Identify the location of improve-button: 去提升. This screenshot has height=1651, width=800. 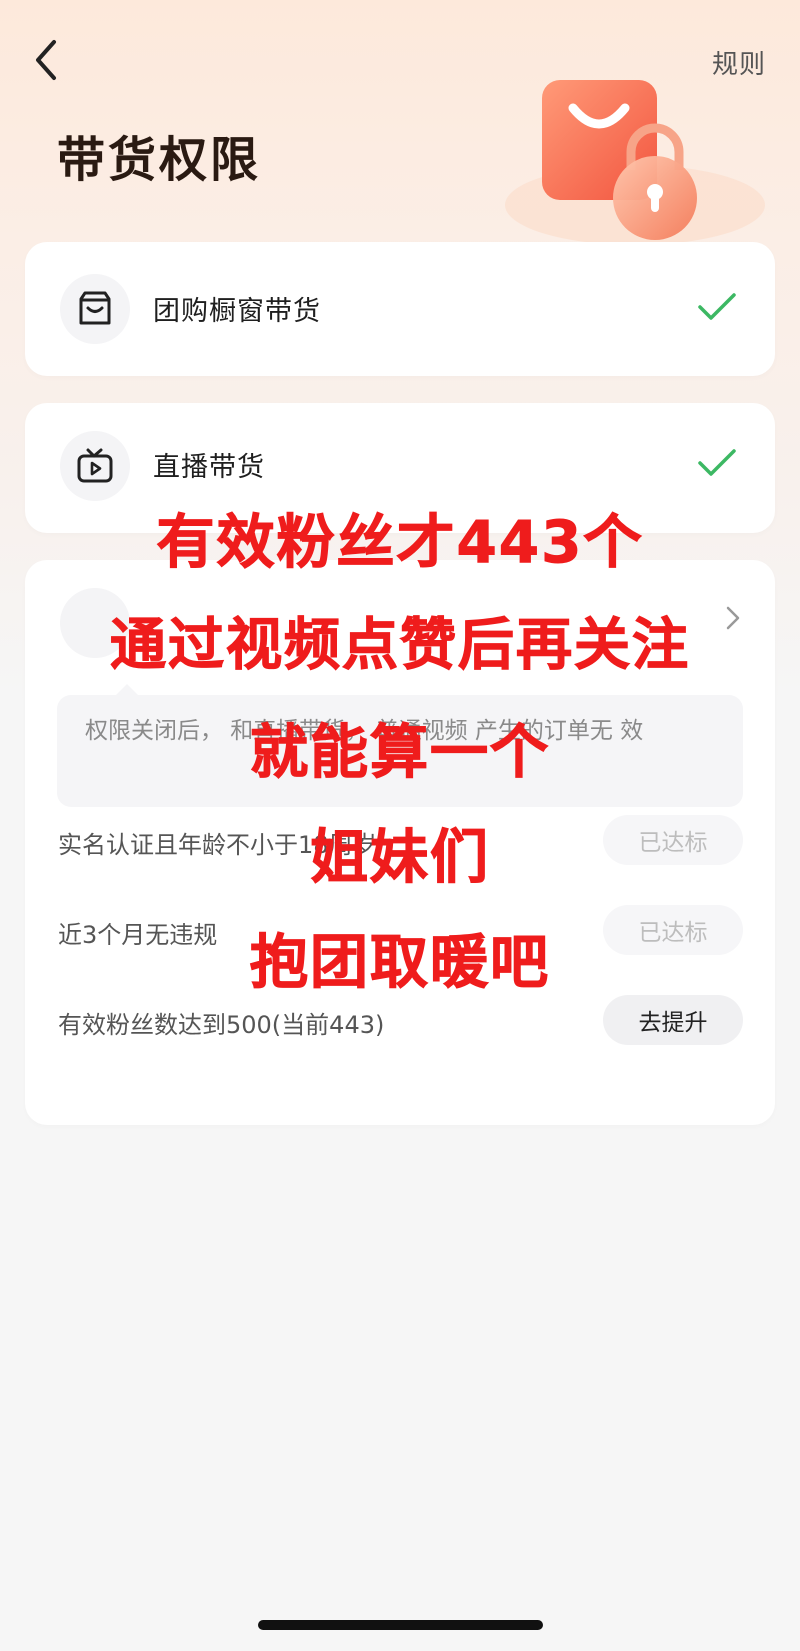
(673, 1020).